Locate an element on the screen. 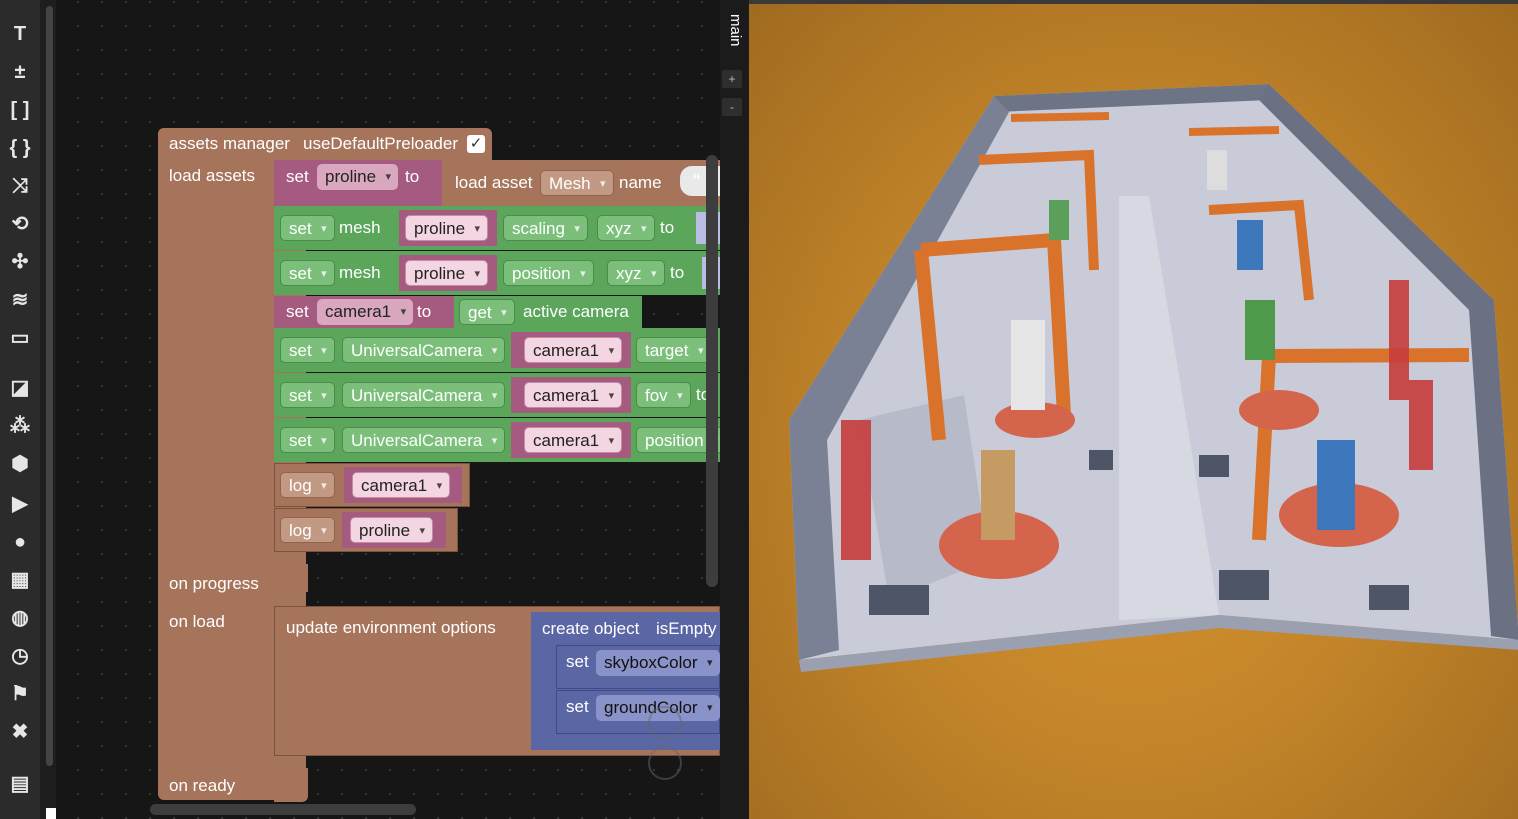  scroll-corner is located at coordinates (51, 813).